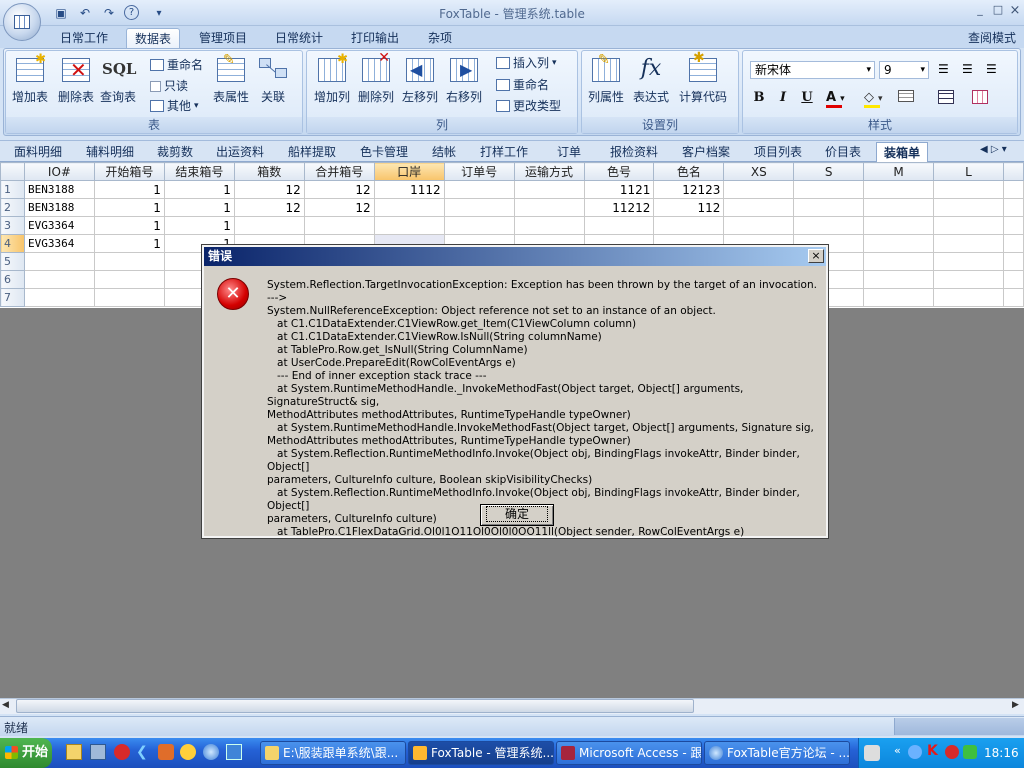 The image size is (1024, 768). I want to click on column-header: IO#, so click(59, 171).